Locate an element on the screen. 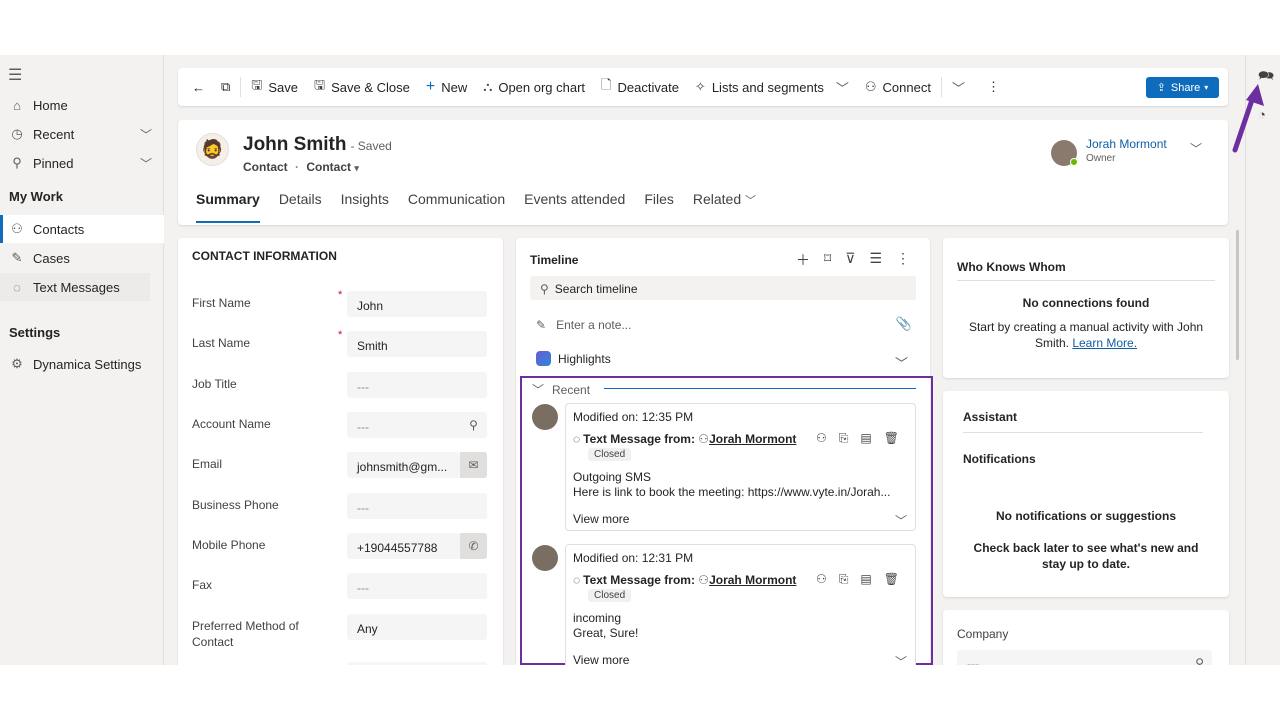 This screenshot has height=720, width=1280. scrollbar is located at coordinates (1237, 295).